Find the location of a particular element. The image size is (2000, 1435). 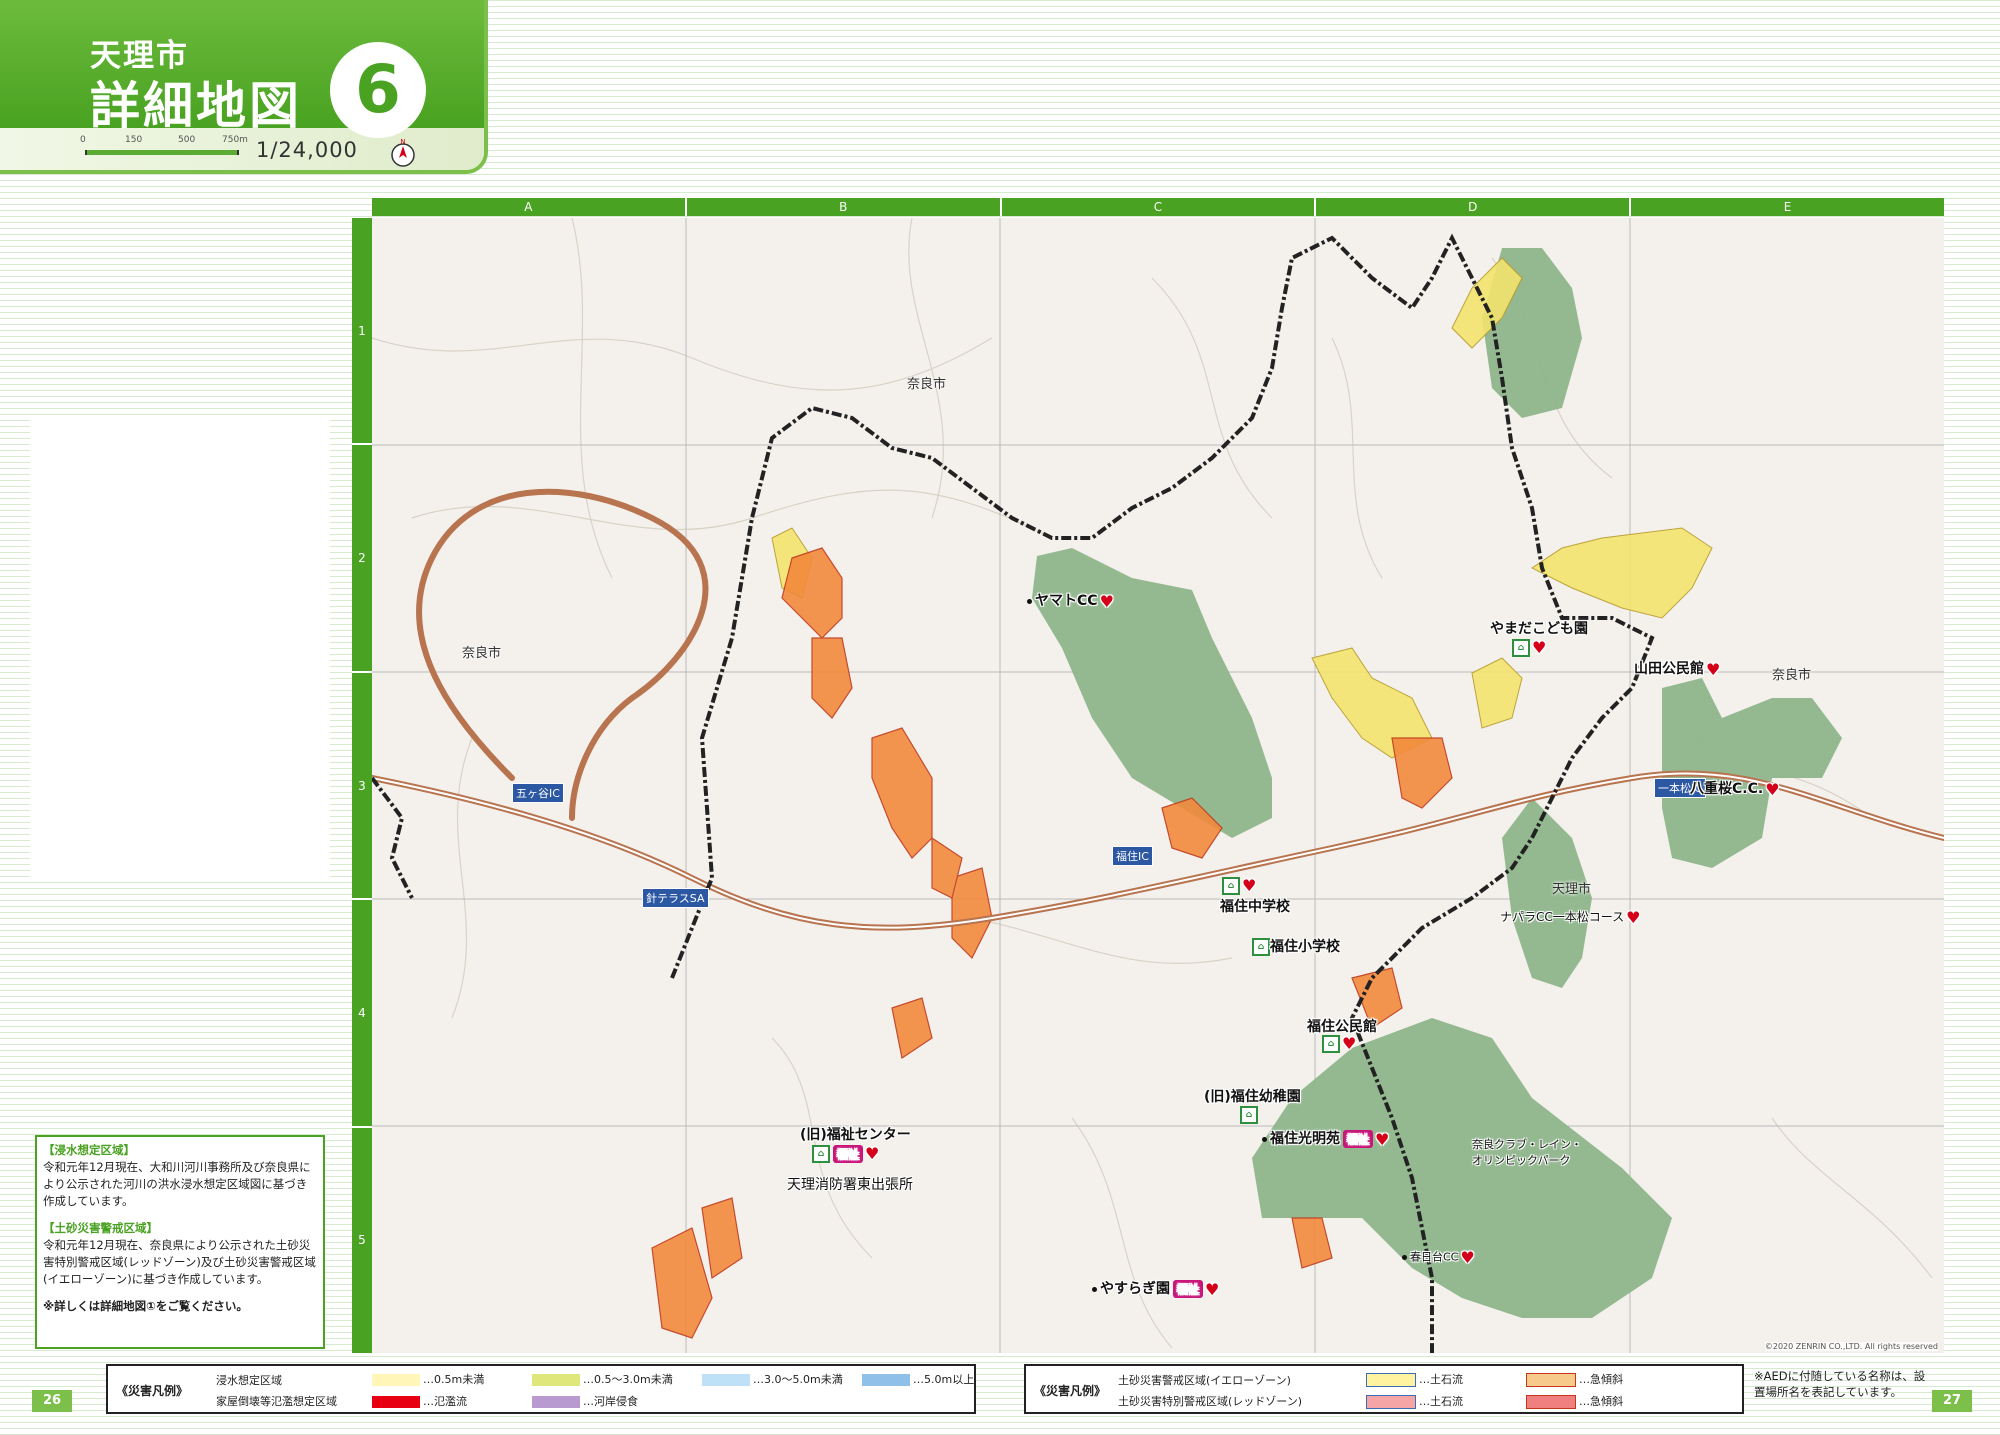

legend-item: …0.5m未満 is located at coordinates (428, 1379).